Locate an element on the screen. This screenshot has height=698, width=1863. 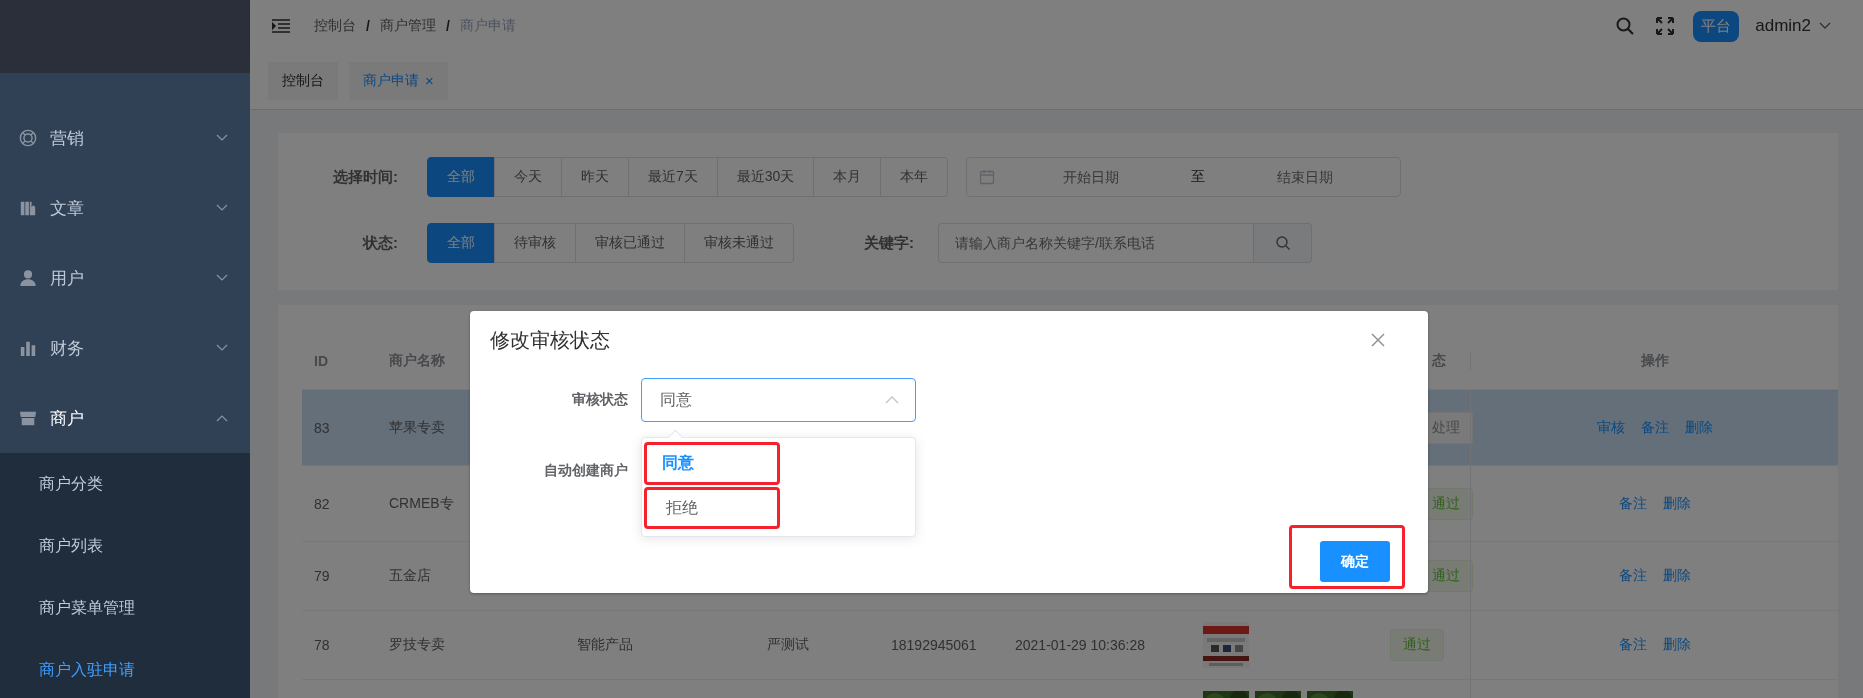
role-badge: 平台 is located at coordinates (1716, 26).